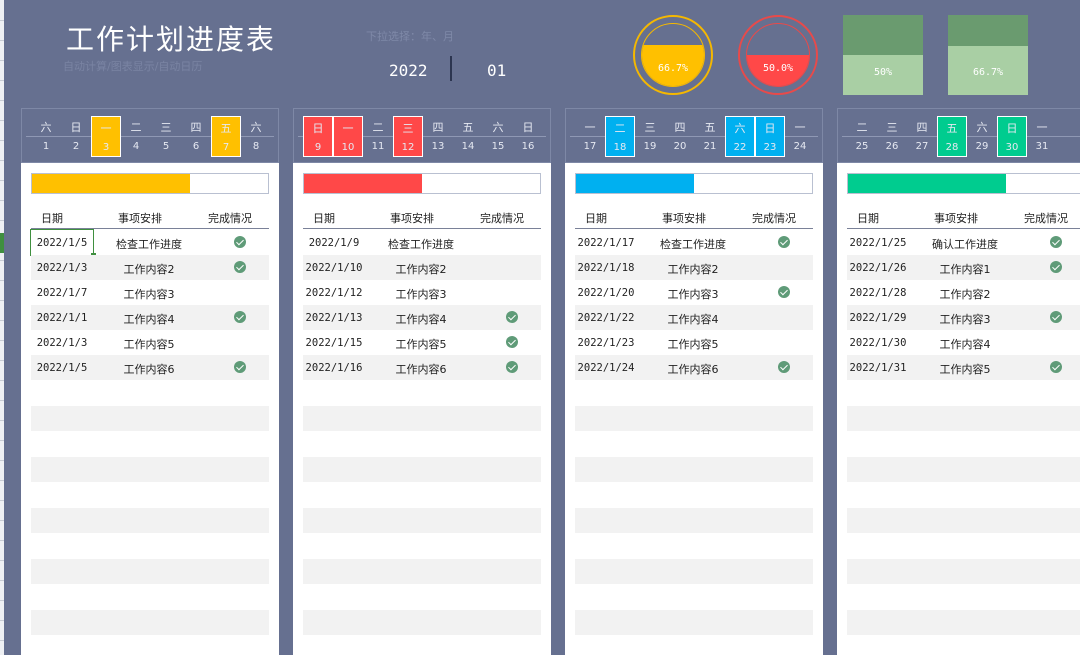  Describe the element at coordinates (256, 136) in the screenshot. I see `calendar-day: 六8` at that location.